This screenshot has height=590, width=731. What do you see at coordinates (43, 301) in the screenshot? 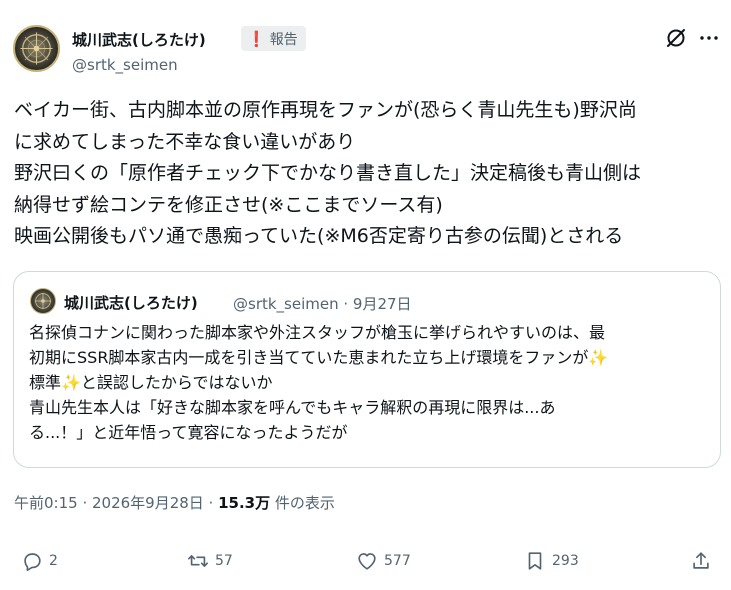
I see `quote-avatar` at bounding box center [43, 301].